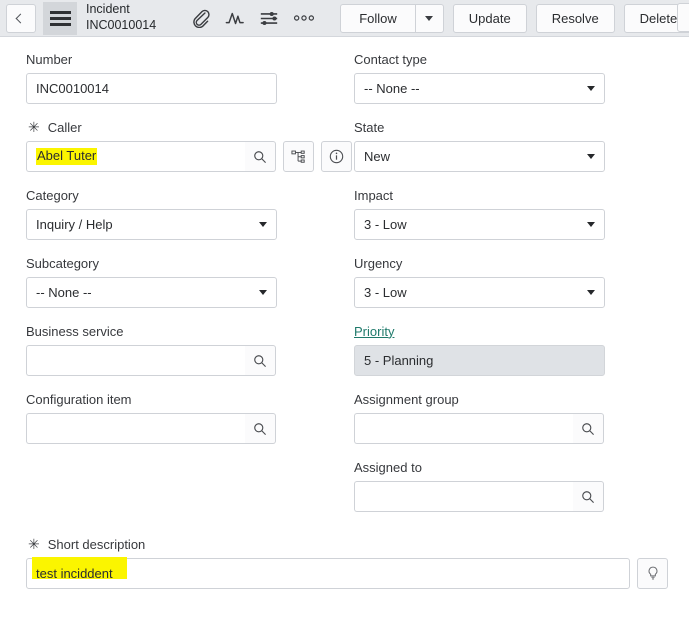 This screenshot has height=643, width=689. What do you see at coordinates (72, 88) in the screenshot?
I see `number-value: INC0010014` at bounding box center [72, 88].